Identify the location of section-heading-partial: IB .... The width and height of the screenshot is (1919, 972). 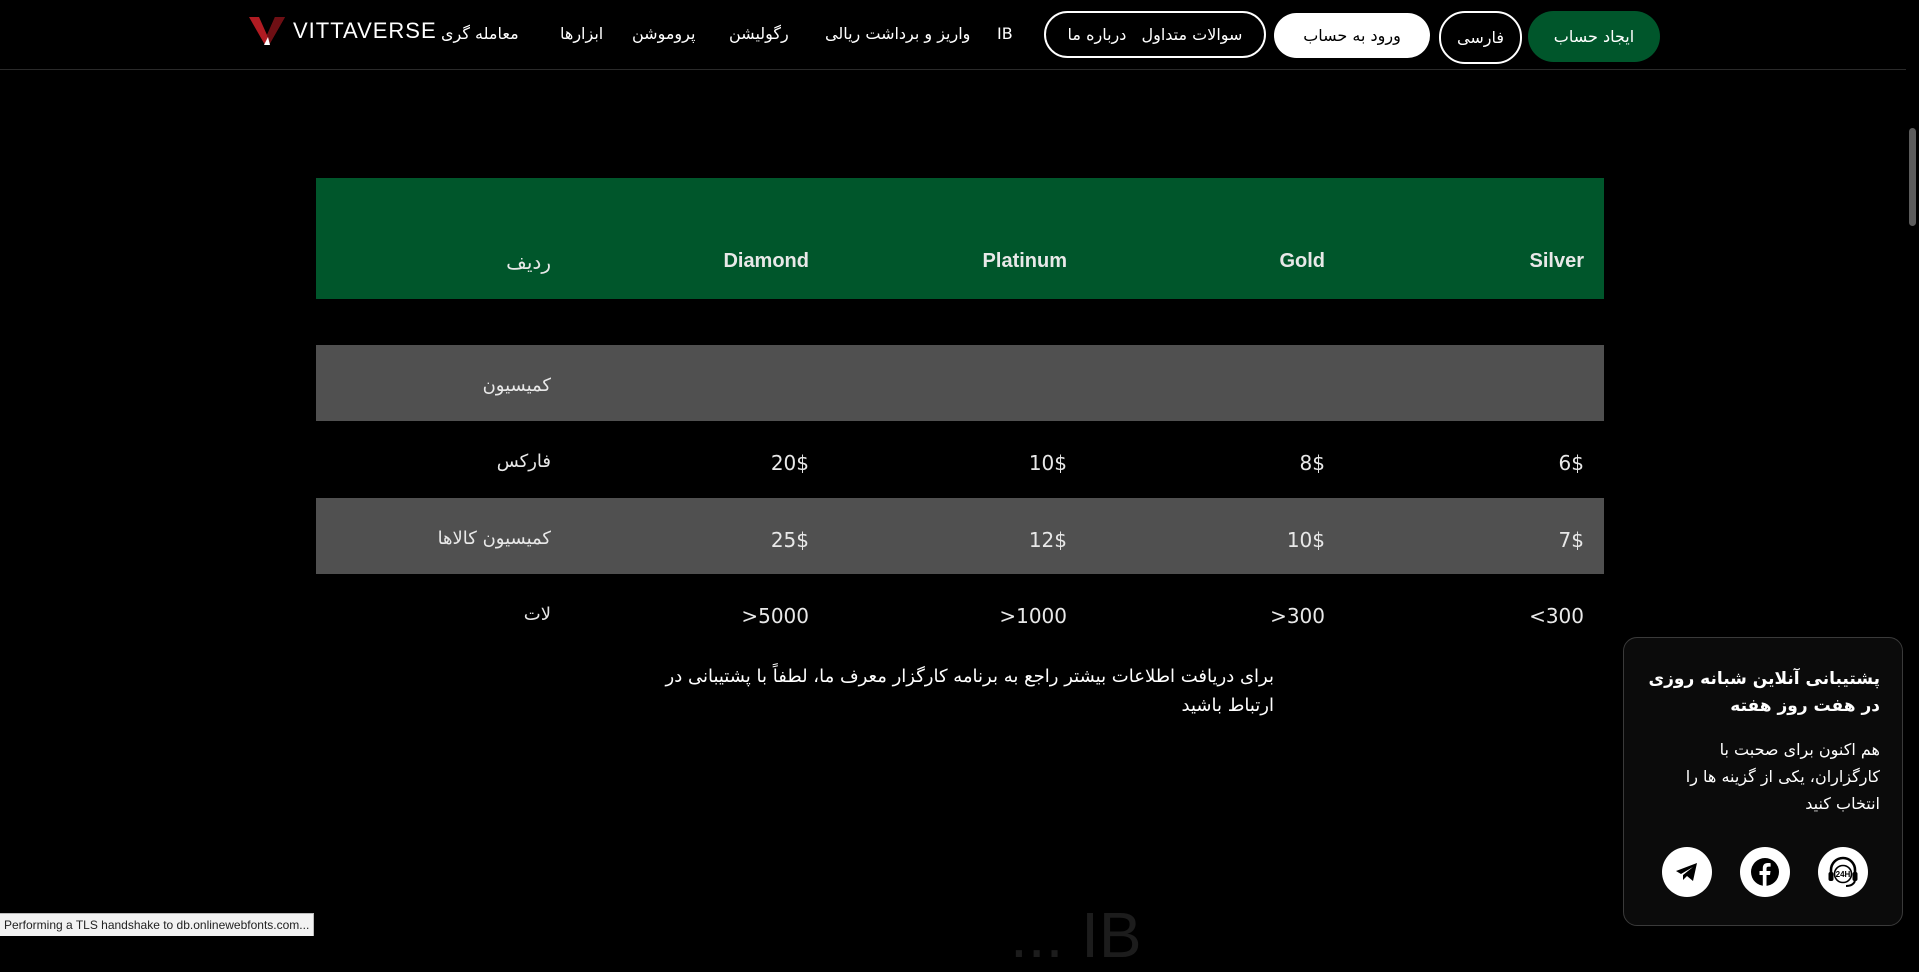
(1076, 935).